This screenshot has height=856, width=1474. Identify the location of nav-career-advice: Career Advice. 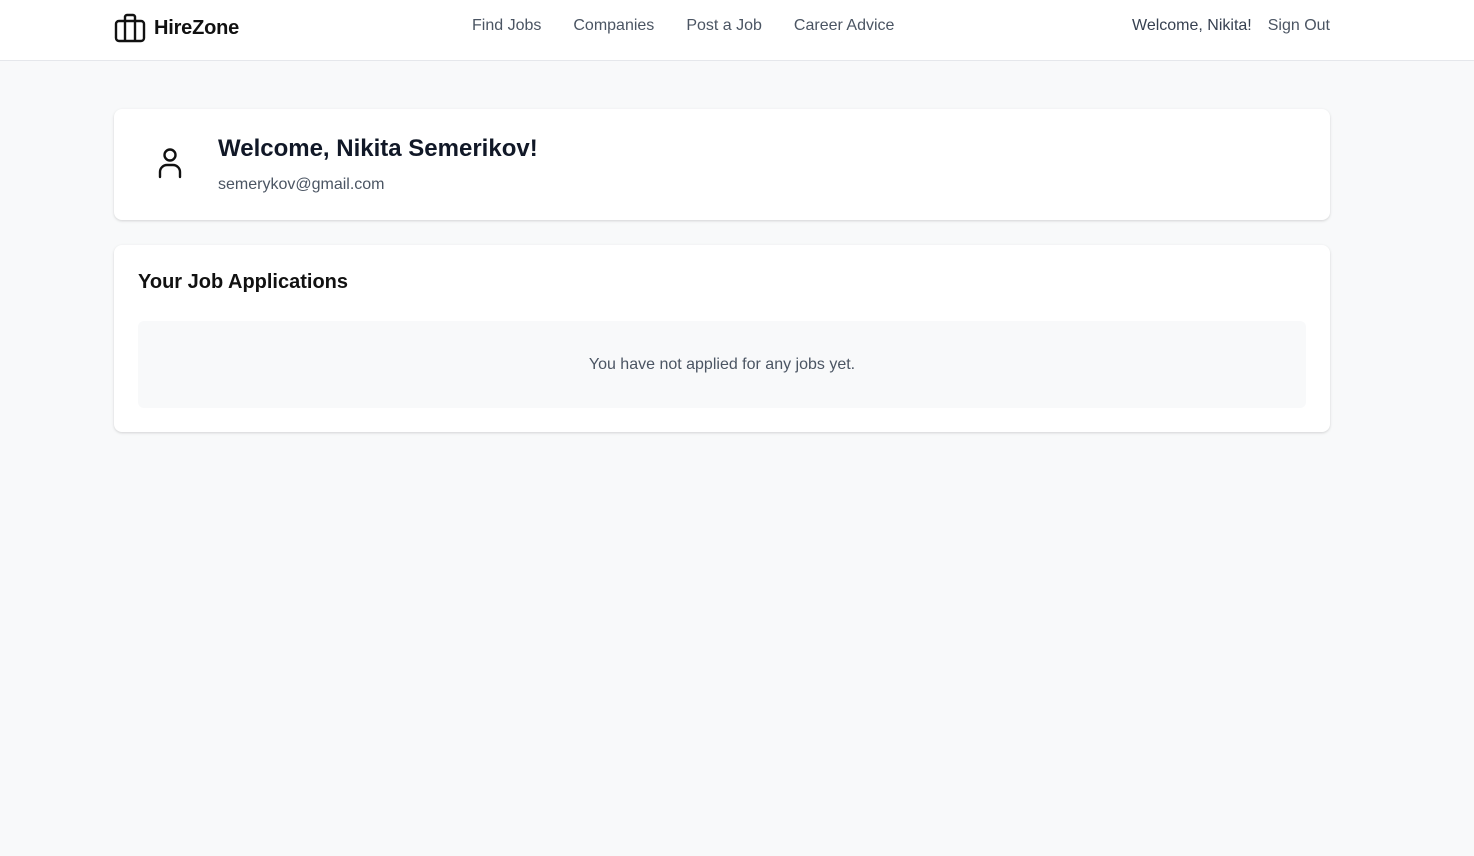
(844, 26).